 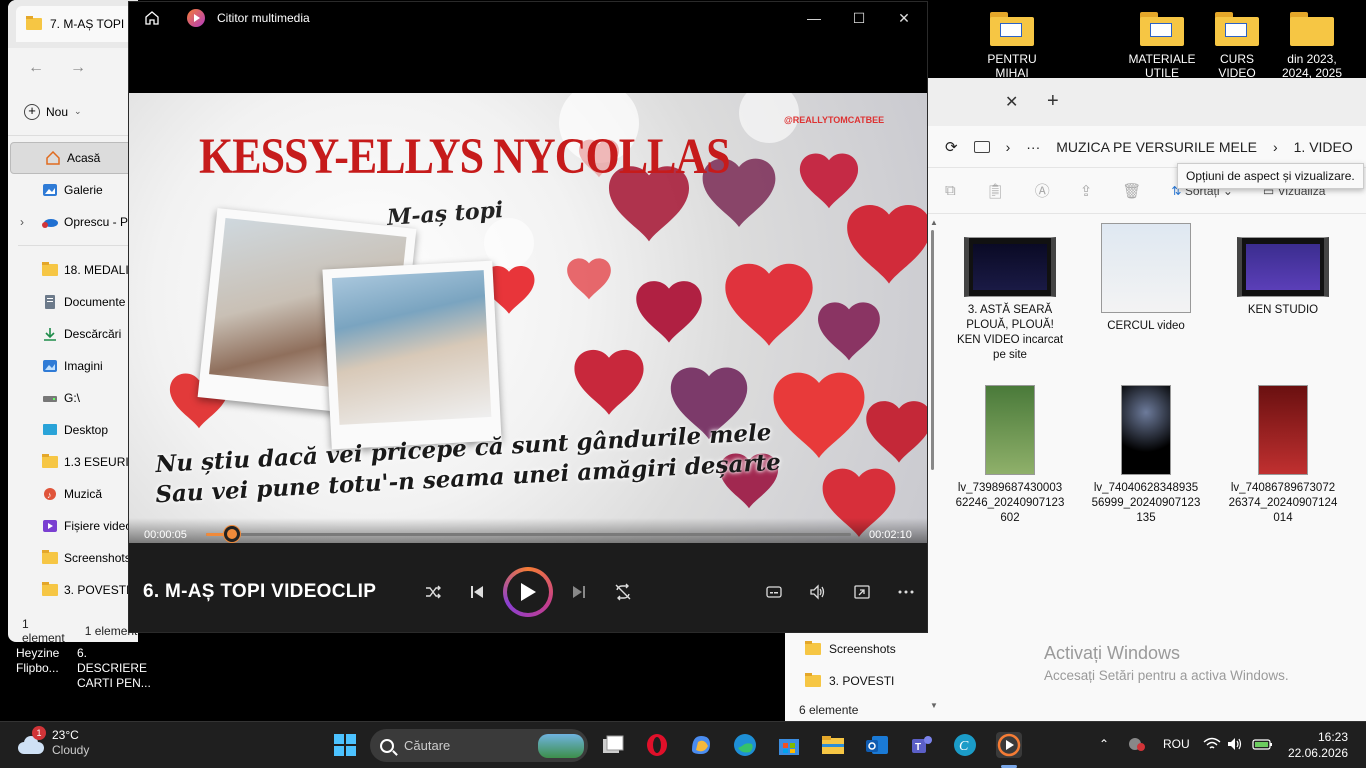 I want to click on copy-icon: ⧉, so click(x=950, y=190).